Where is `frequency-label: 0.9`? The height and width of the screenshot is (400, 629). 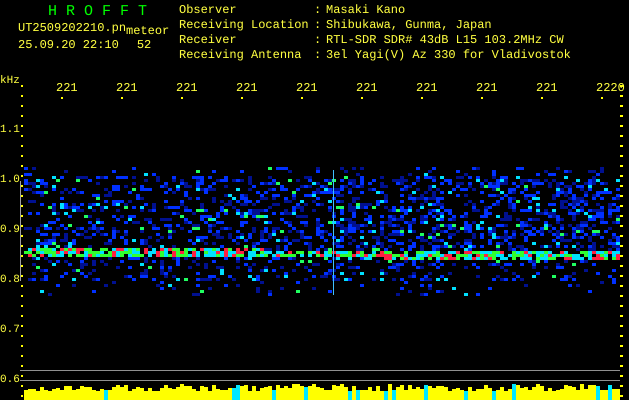 frequency-label: 0.9 is located at coordinates (10, 230).